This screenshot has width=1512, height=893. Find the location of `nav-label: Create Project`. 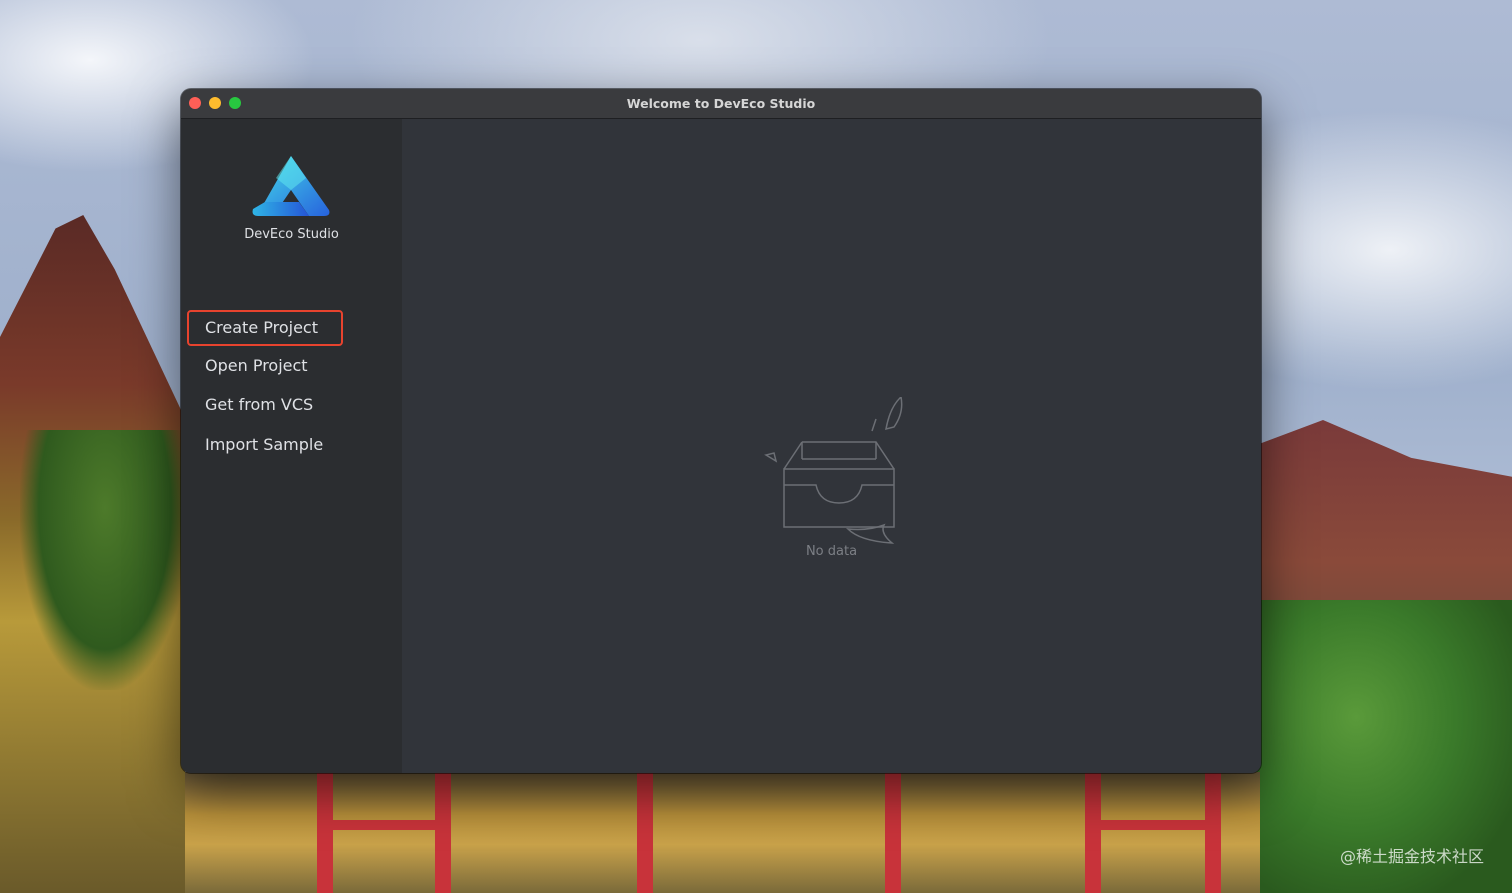

nav-label: Create Project is located at coordinates (261, 327).